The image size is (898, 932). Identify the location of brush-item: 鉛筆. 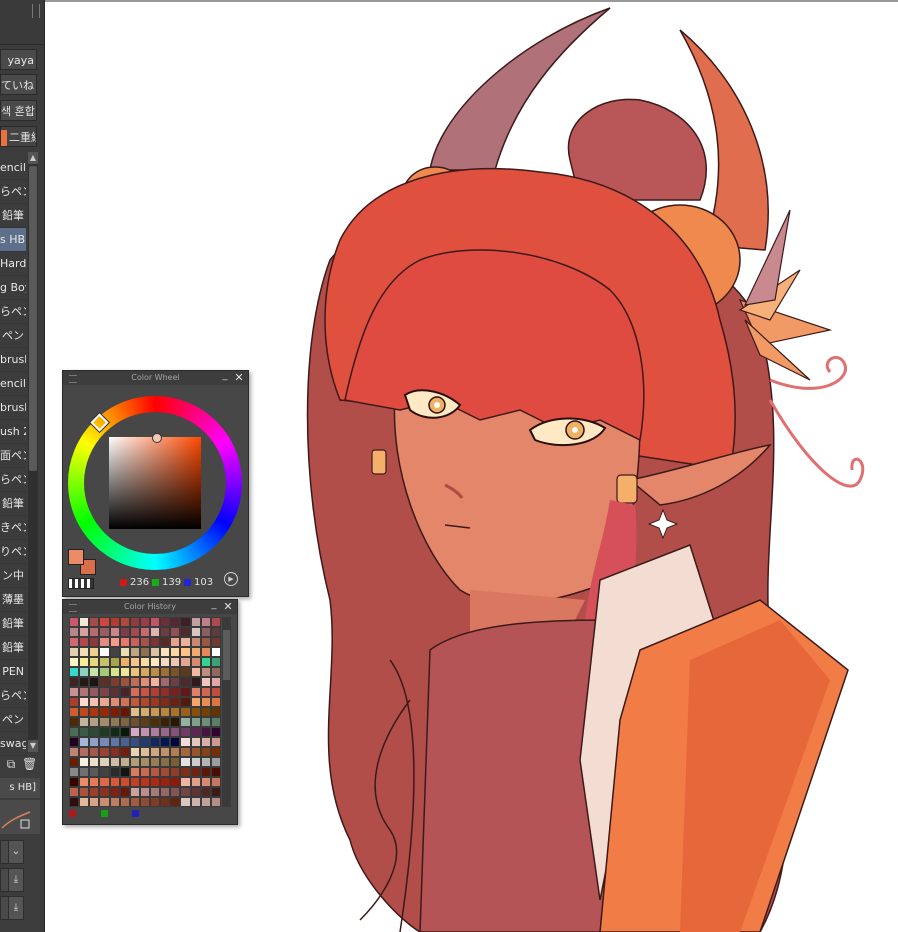
(13, 216).